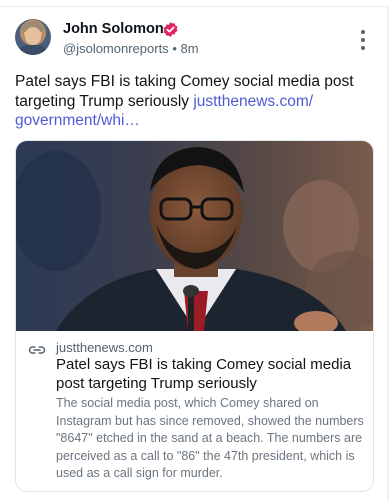  Describe the element at coordinates (116, 48) in the screenshot. I see `author-handle: @jsolomonreports` at that location.